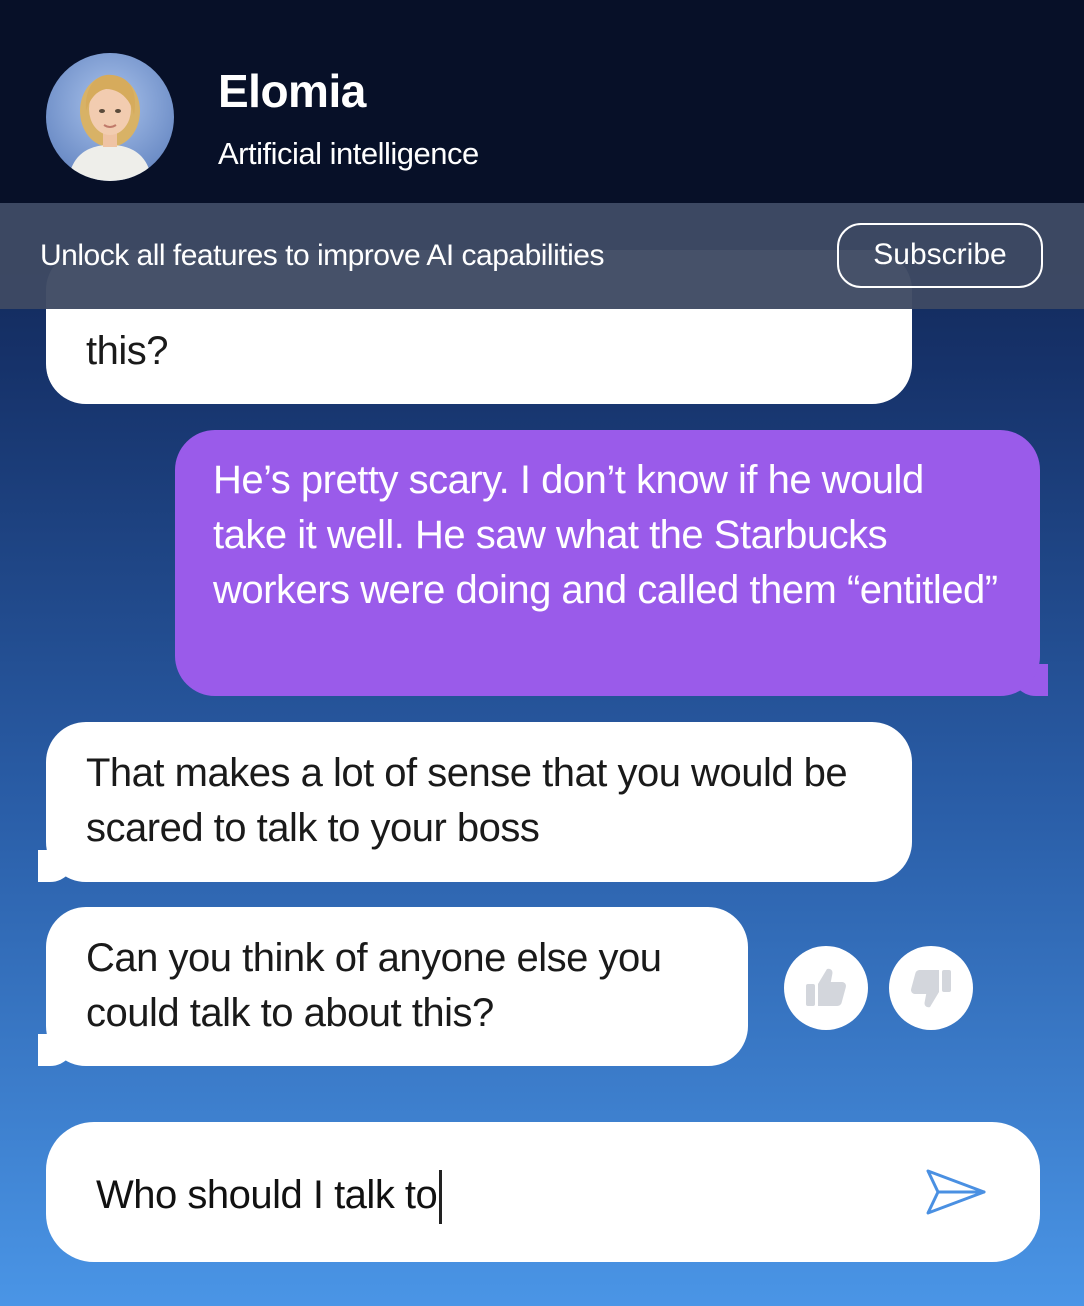 The image size is (1084, 1306). I want to click on app-subtitle: Artificial intelligence, so click(348, 153).